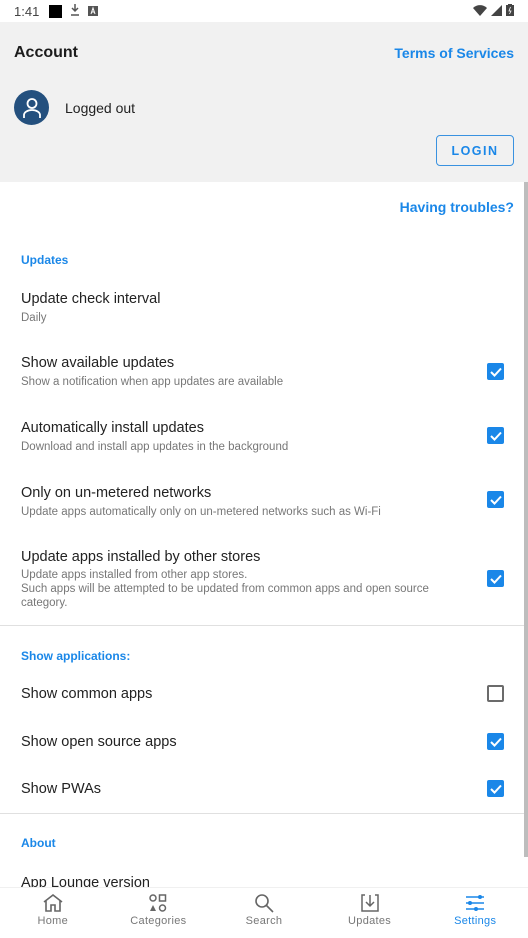 This screenshot has width=528, height=938. I want to click on pref-summary: Daily, so click(34, 318).